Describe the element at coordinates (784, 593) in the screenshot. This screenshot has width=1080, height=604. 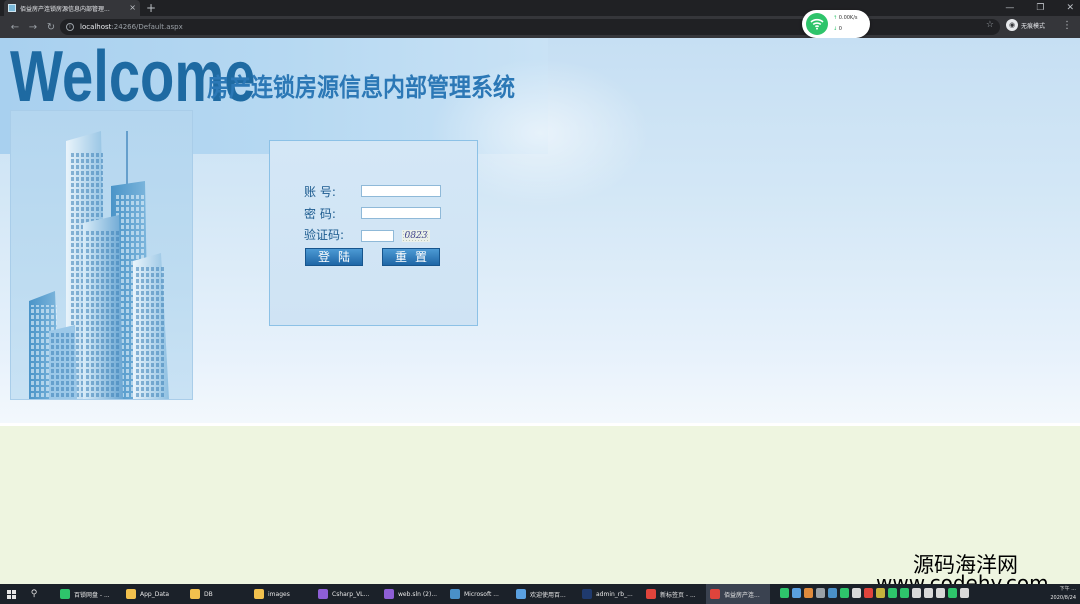
I see `tray-wifi-icon` at that location.